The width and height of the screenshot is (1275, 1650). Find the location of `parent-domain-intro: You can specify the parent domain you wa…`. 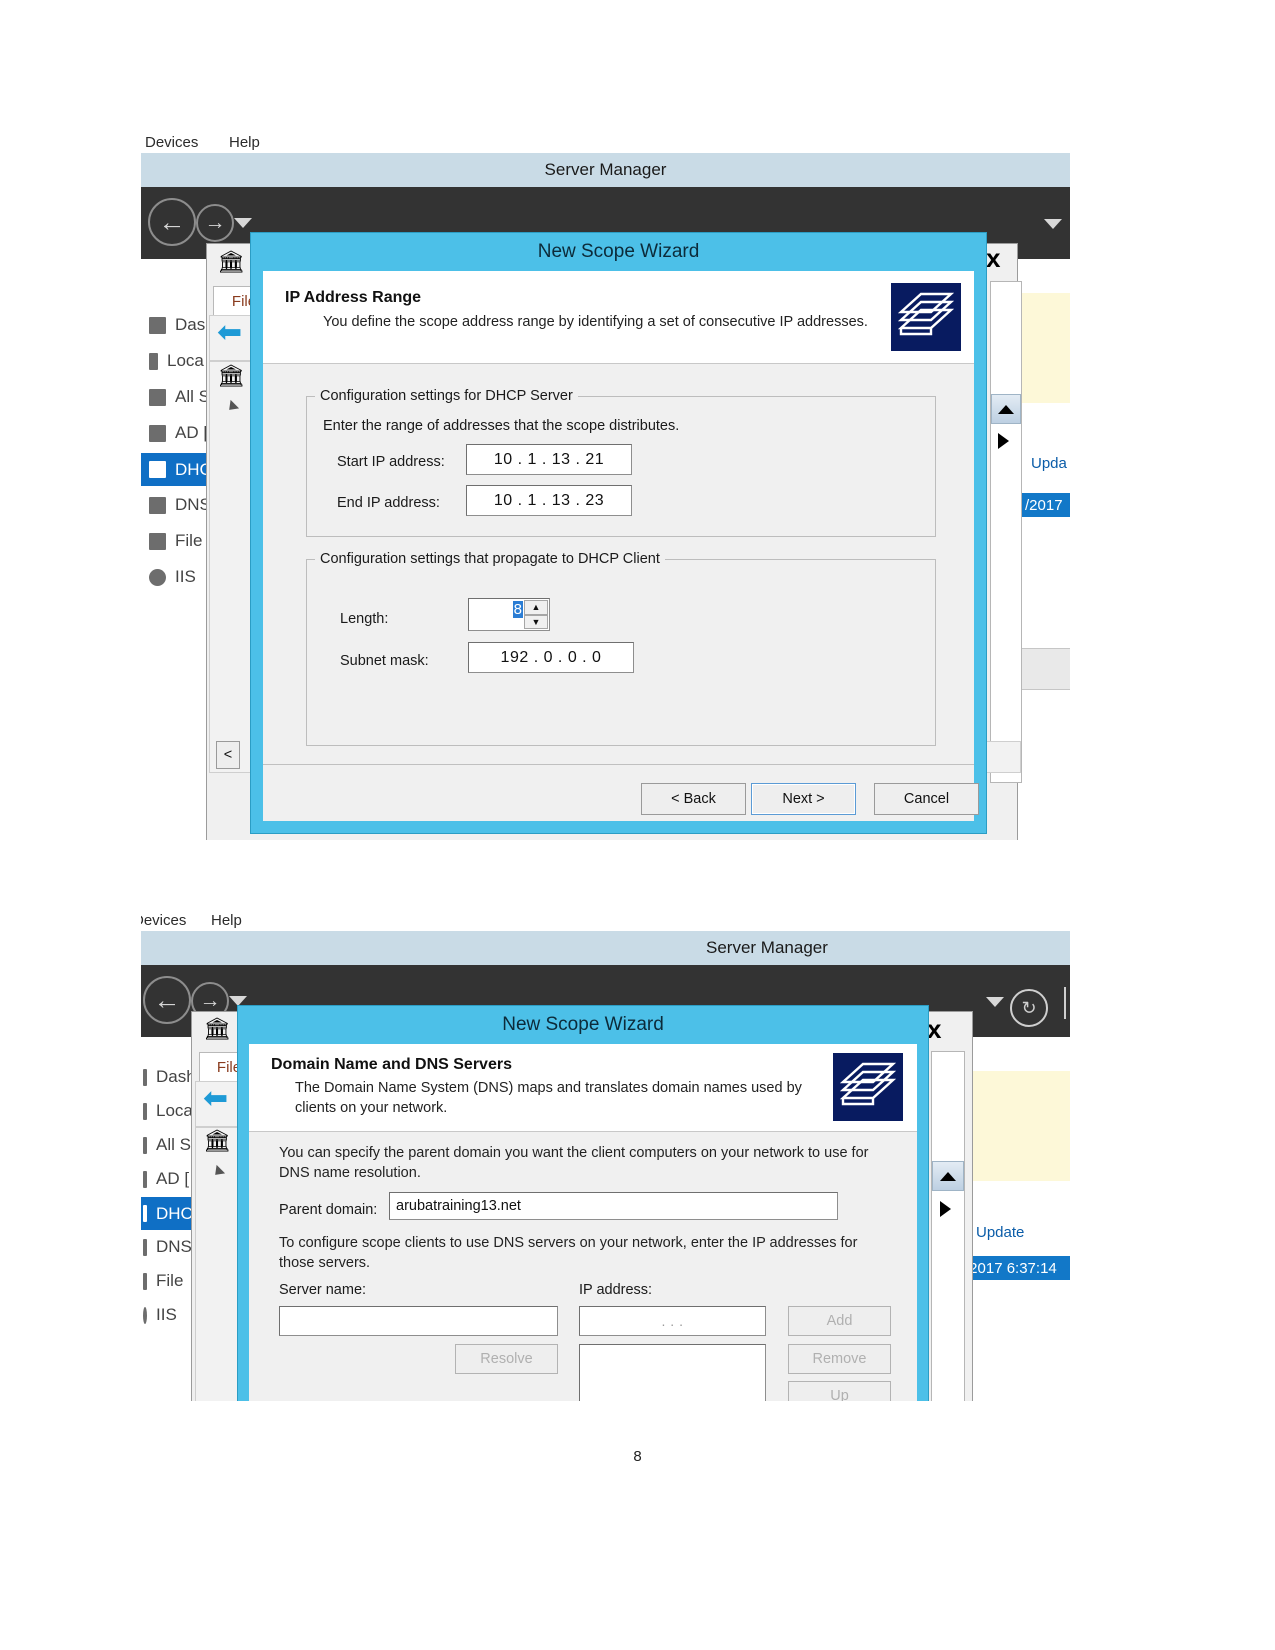

parent-domain-intro: You can specify the parent domain you wa… is located at coordinates (574, 1163).